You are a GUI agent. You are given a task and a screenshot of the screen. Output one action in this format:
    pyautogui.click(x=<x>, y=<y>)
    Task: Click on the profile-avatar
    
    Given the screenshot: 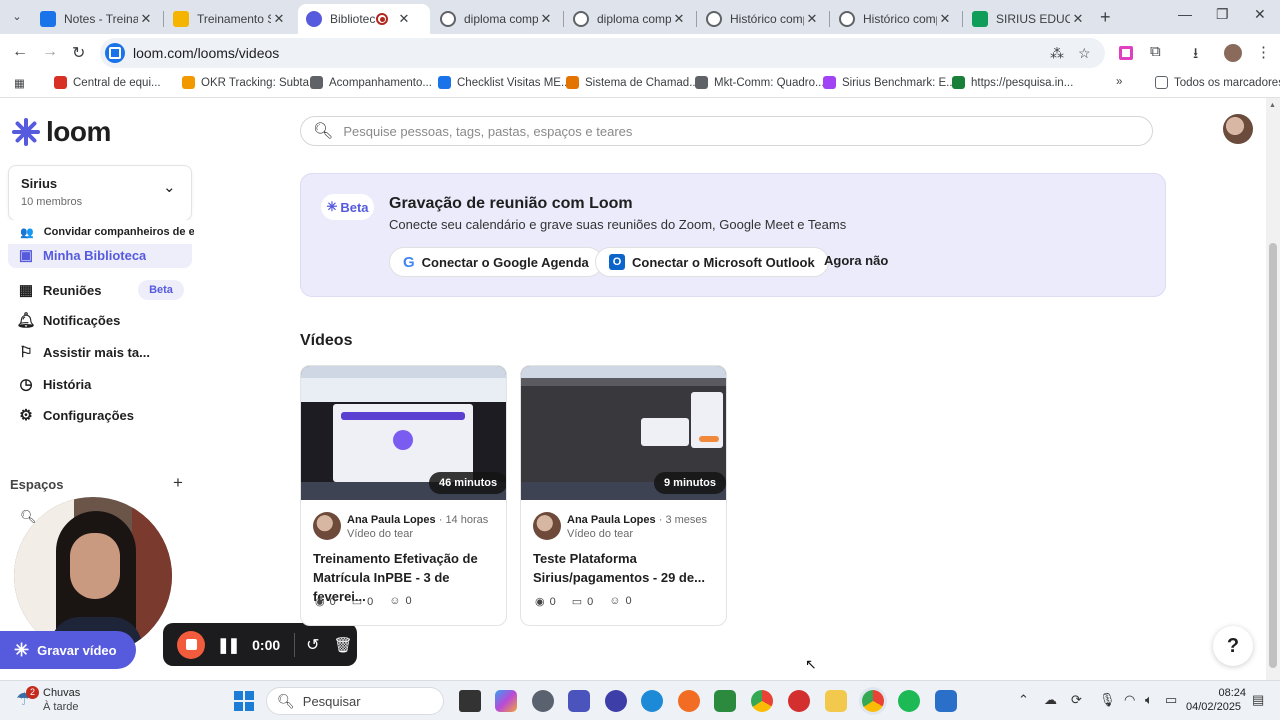 What is the action you would take?
    pyautogui.click(x=1233, y=53)
    